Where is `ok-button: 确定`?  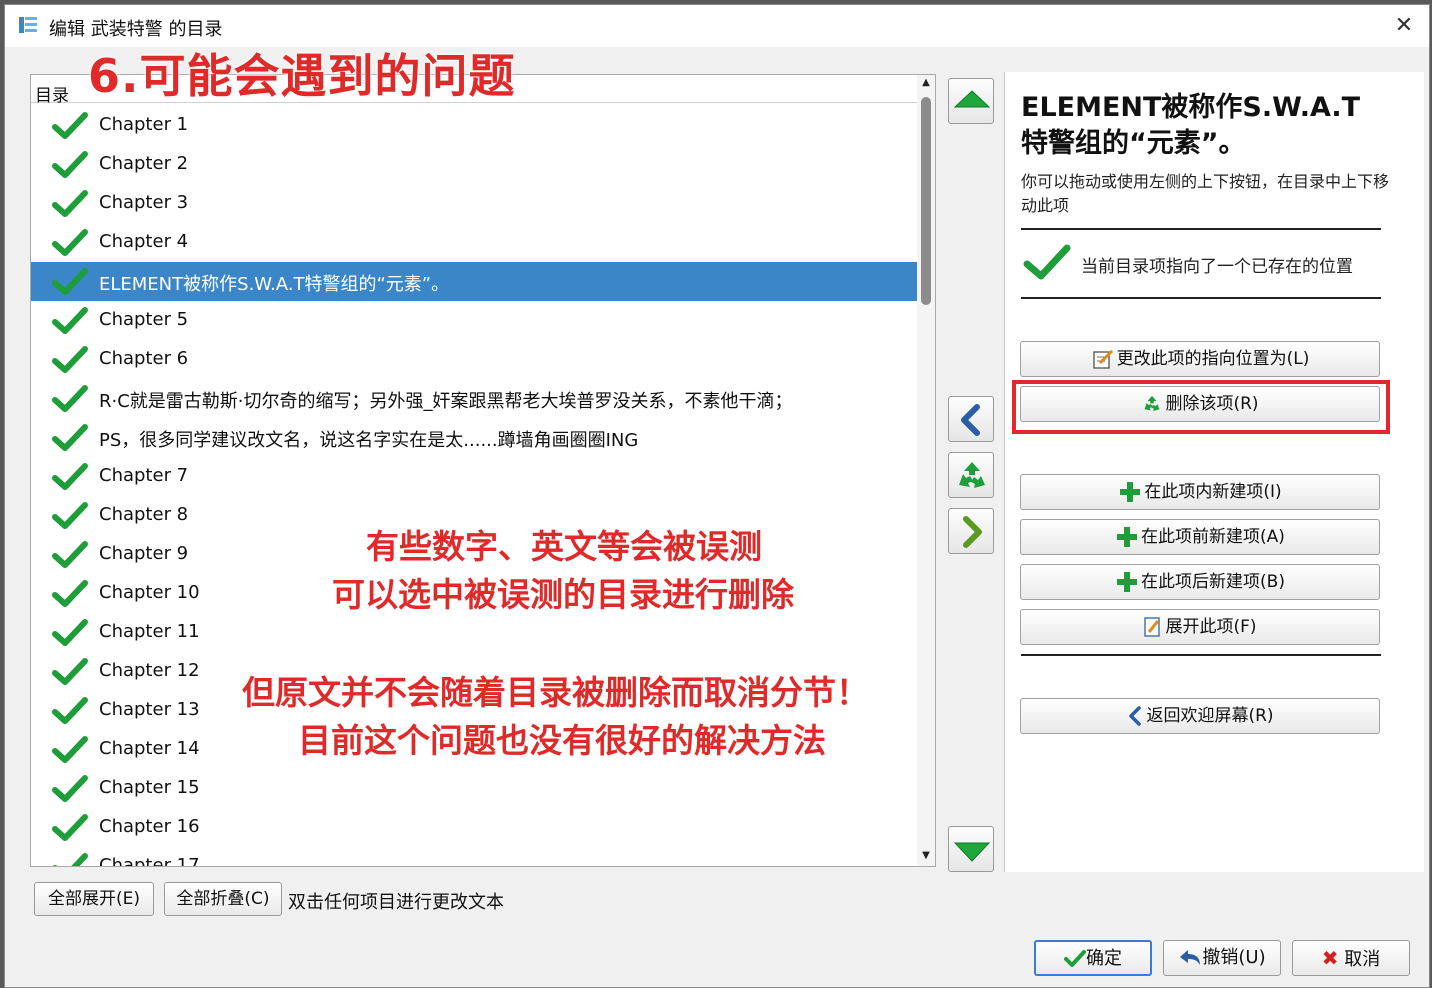
ok-button: 确定 is located at coordinates (1093, 958).